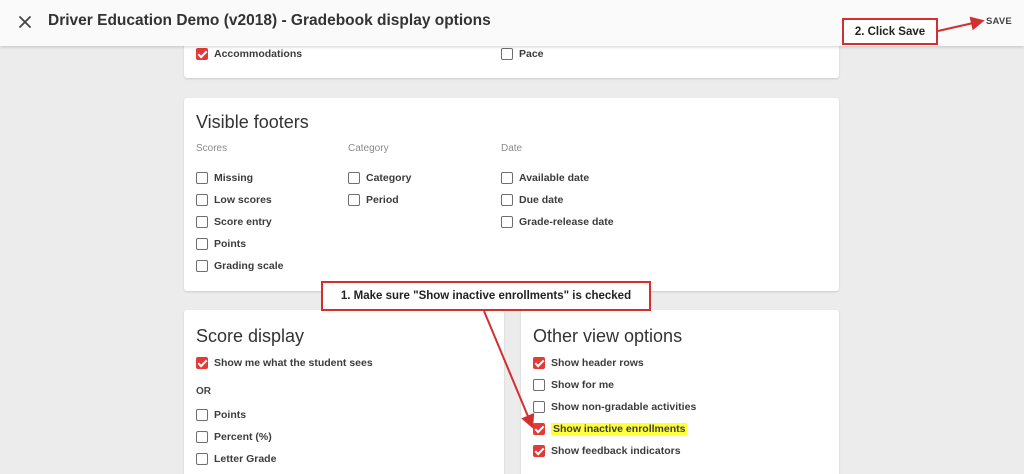 The height and width of the screenshot is (474, 1024). I want to click on checkbox-show-non-gradable: Show non-gradable activities, so click(614, 407).